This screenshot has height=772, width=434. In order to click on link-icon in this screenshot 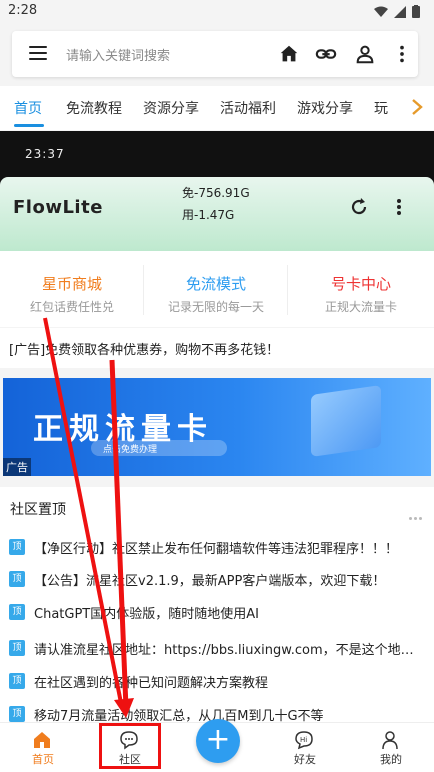, I will do `click(326, 54)`.